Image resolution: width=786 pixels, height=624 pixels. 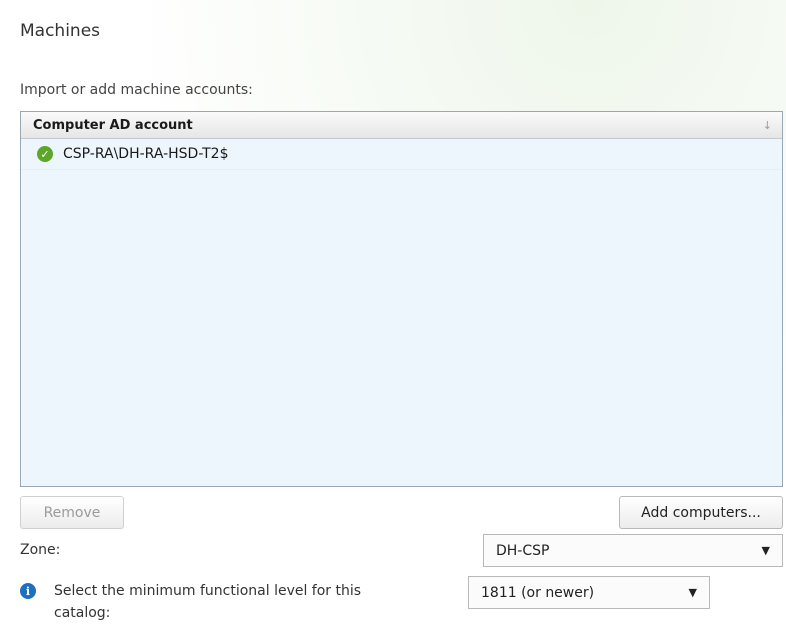 What do you see at coordinates (401, 125) in the screenshot?
I see `column-header-computer-ad-account: Computer AD account ↓` at bounding box center [401, 125].